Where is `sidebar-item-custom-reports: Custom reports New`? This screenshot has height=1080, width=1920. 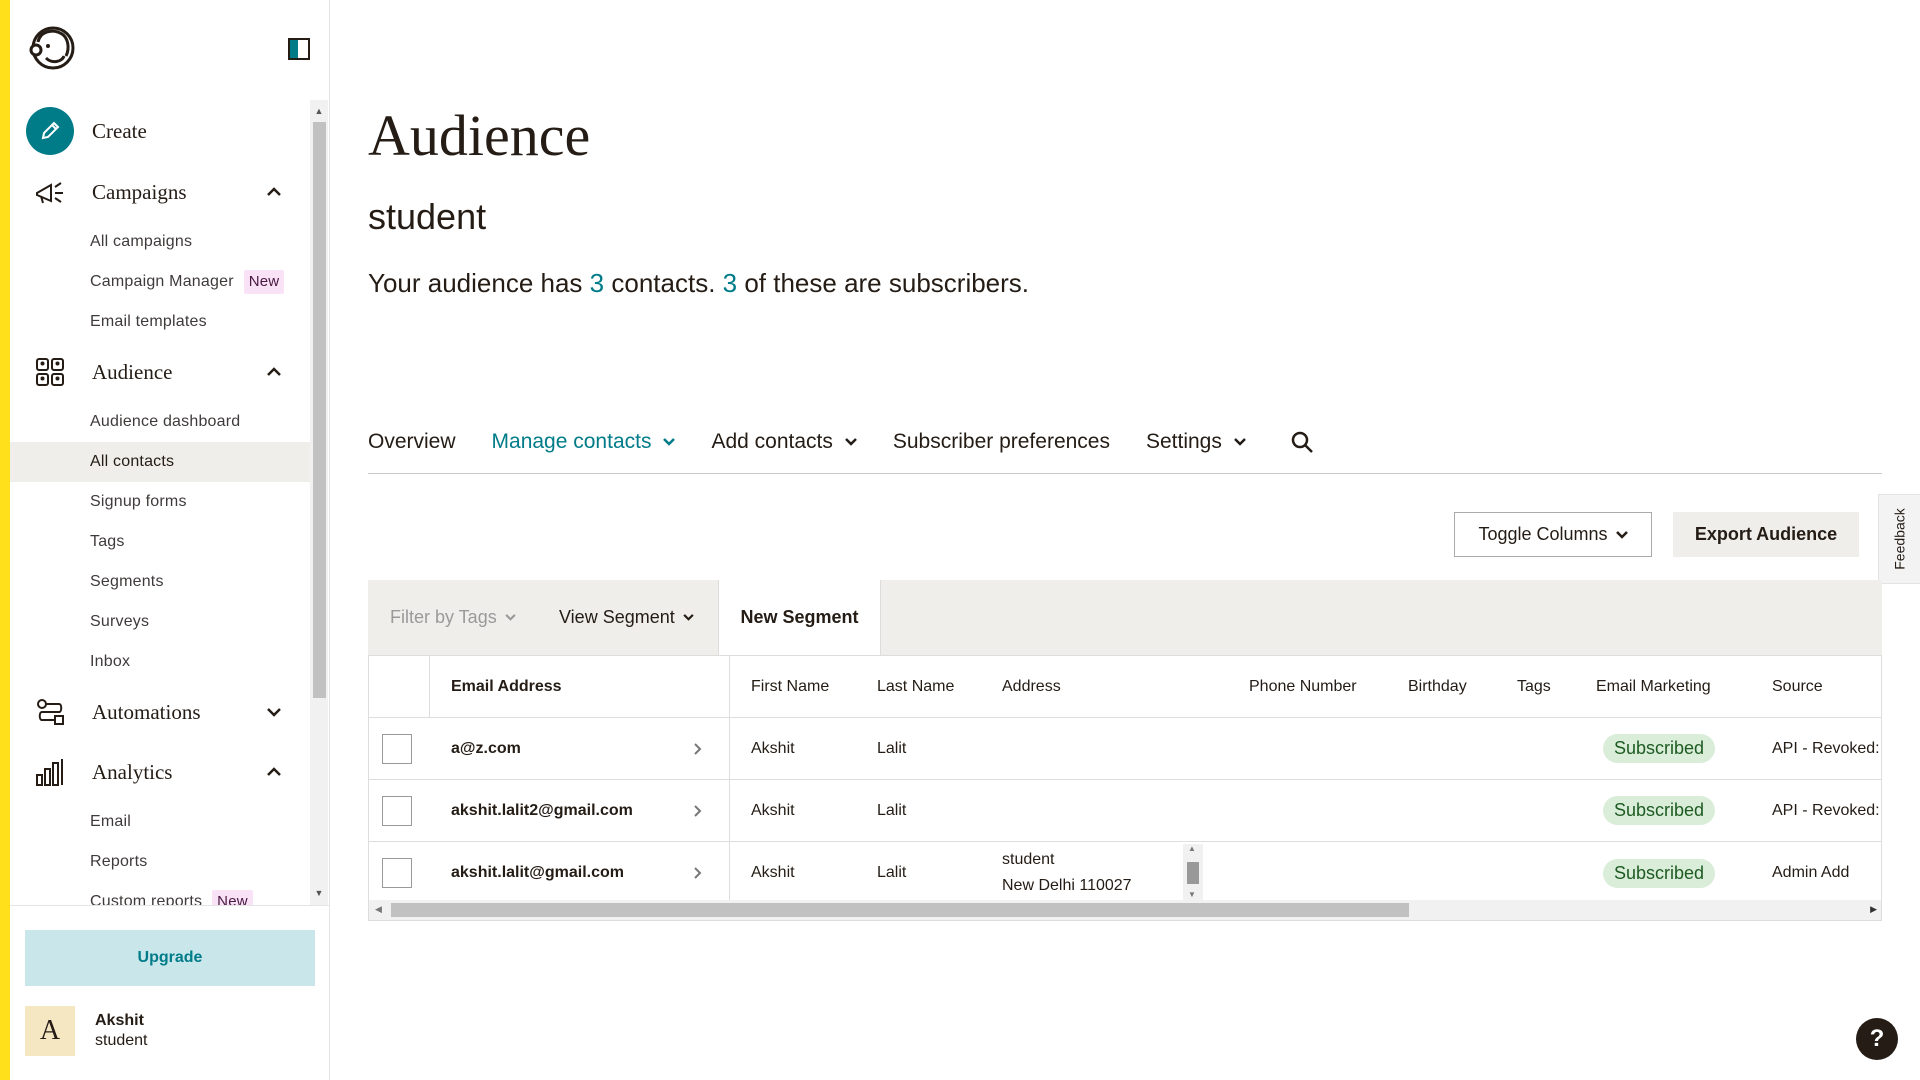 sidebar-item-custom-reports: Custom reports New is located at coordinates (160, 893).